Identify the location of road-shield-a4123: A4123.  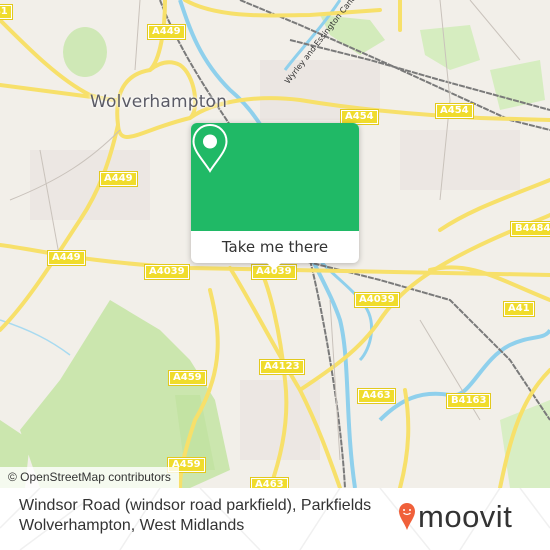
(282, 367).